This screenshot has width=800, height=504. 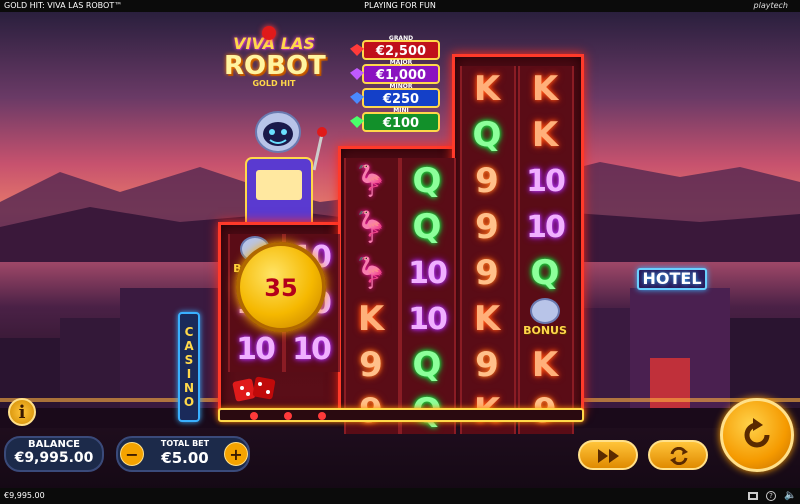 I want to click on gem-green-icon, so click(x=357, y=122).